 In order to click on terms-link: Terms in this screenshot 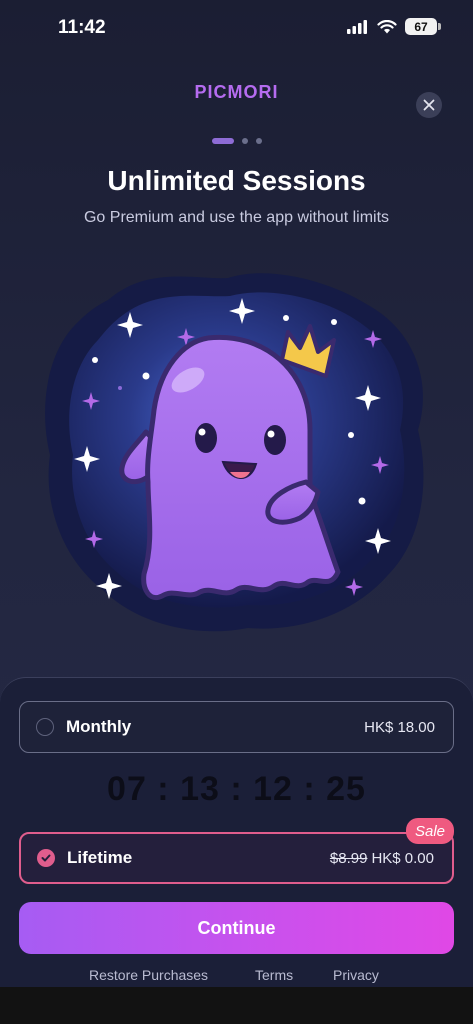, I will do `click(274, 975)`.